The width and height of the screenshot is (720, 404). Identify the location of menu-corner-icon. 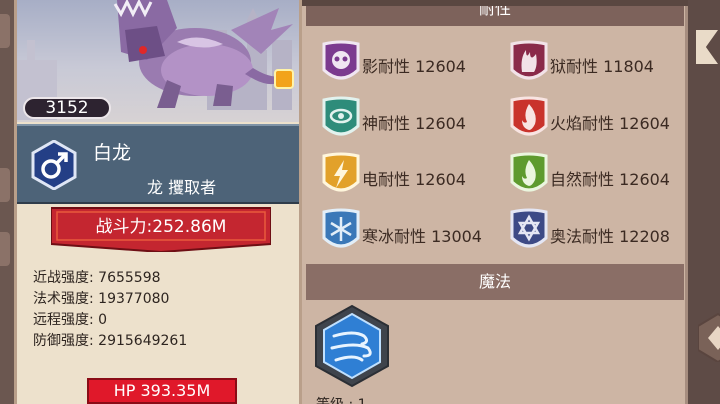
(709, 337).